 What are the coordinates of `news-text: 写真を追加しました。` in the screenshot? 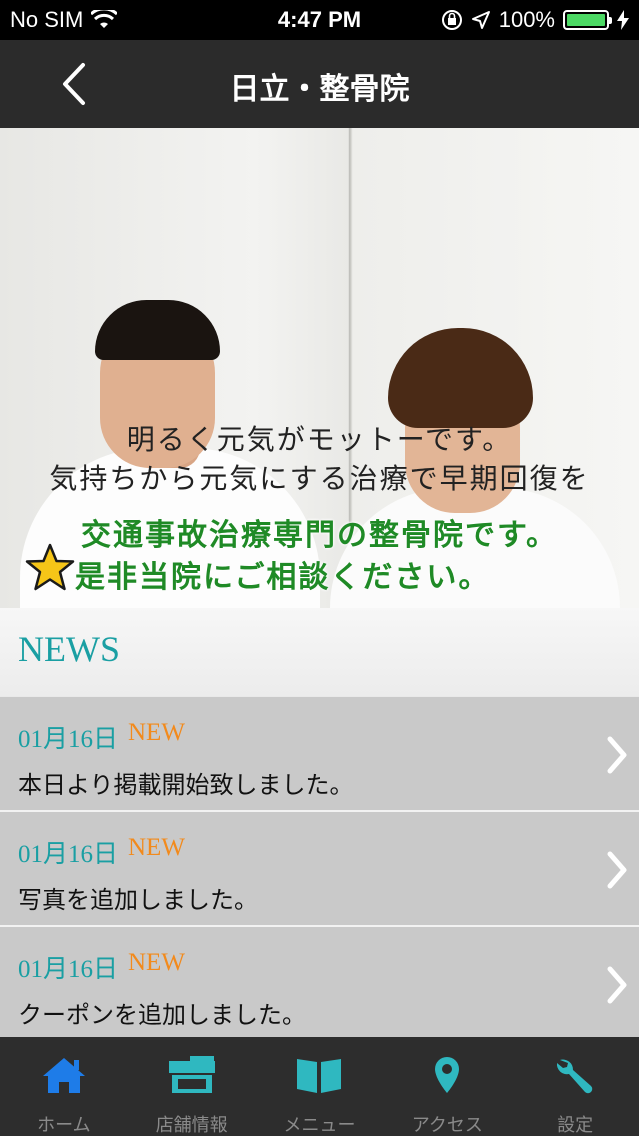 It's located at (138, 900).